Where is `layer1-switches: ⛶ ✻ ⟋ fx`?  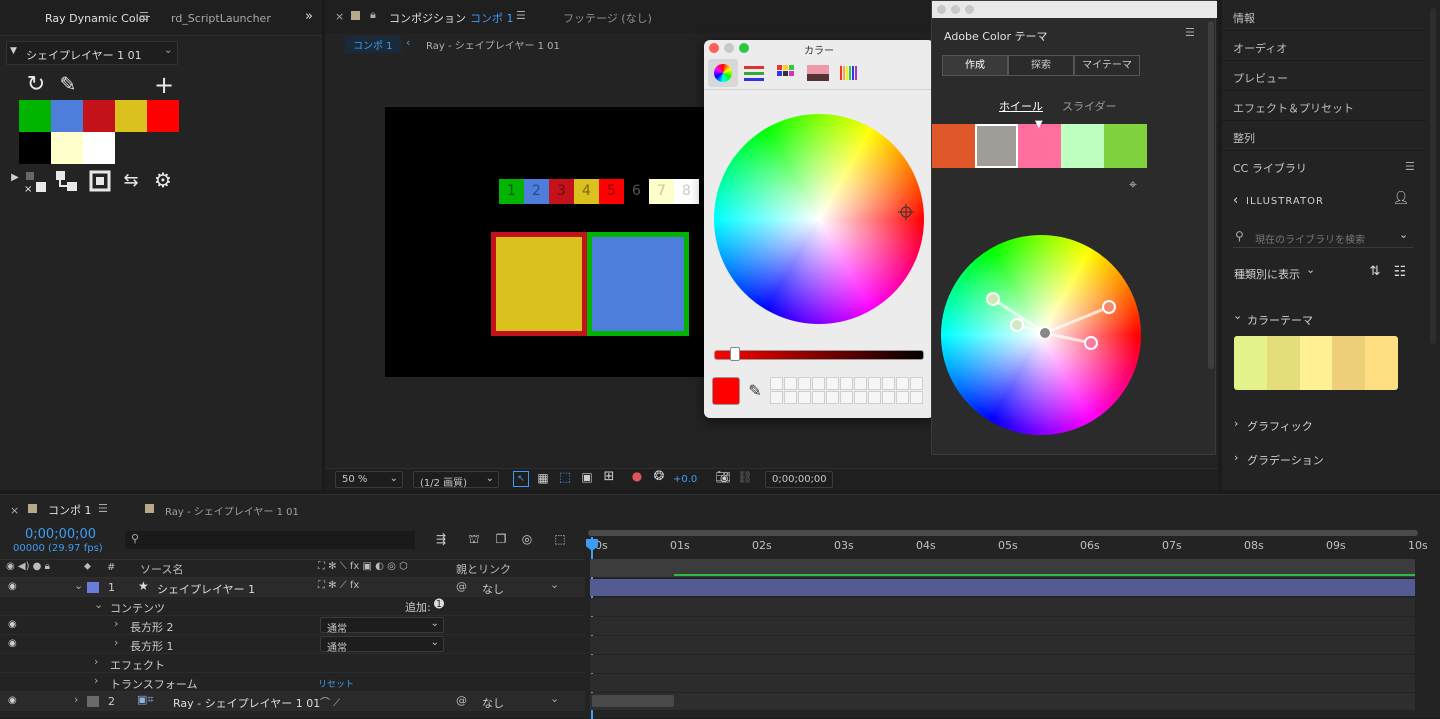 layer1-switches: ⛶ ✻ ⟋ fx is located at coordinates (338, 585).